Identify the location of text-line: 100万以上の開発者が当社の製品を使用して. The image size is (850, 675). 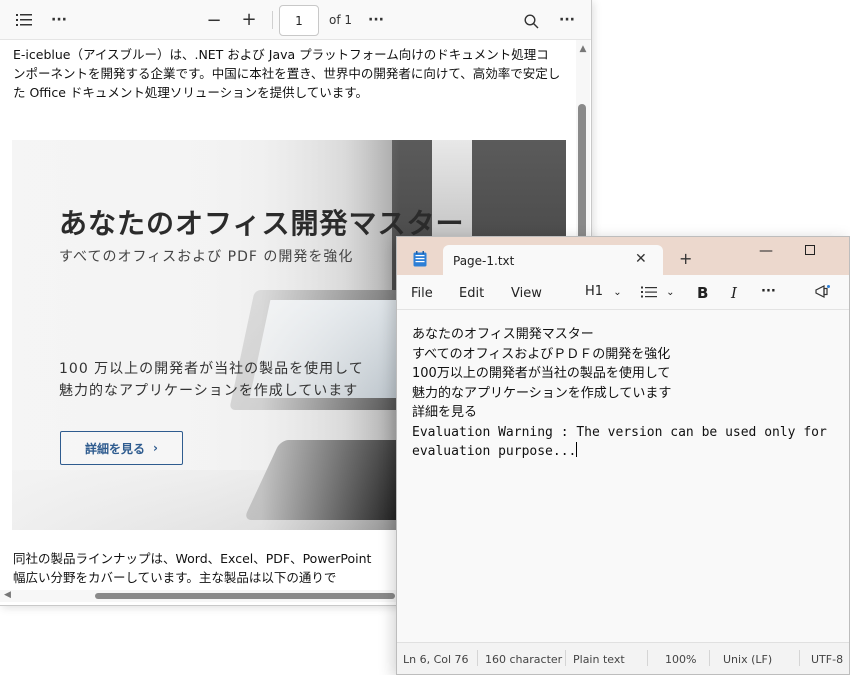
(541, 373).